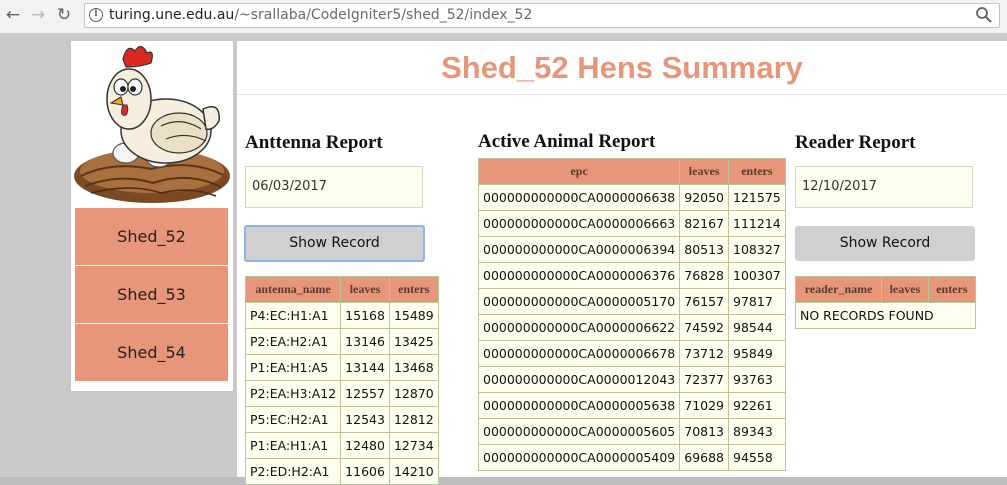 The height and width of the screenshot is (485, 1007). Describe the element at coordinates (757, 457) in the screenshot. I see `table-cell-enters: 94558` at that location.